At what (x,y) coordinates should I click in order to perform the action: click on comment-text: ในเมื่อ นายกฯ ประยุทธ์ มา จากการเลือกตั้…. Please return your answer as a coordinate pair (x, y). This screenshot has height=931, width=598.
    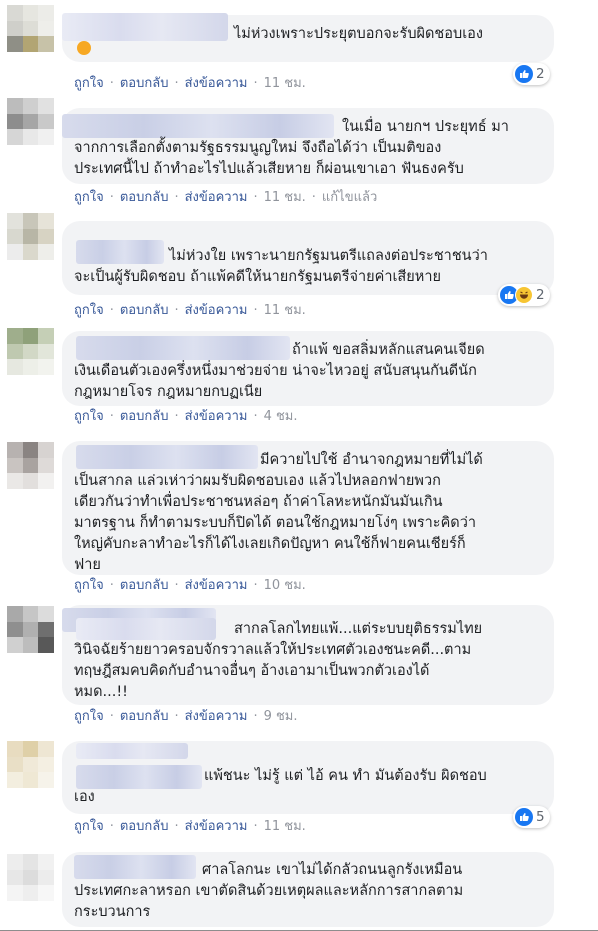
    Looking at the image, I should click on (291, 148).